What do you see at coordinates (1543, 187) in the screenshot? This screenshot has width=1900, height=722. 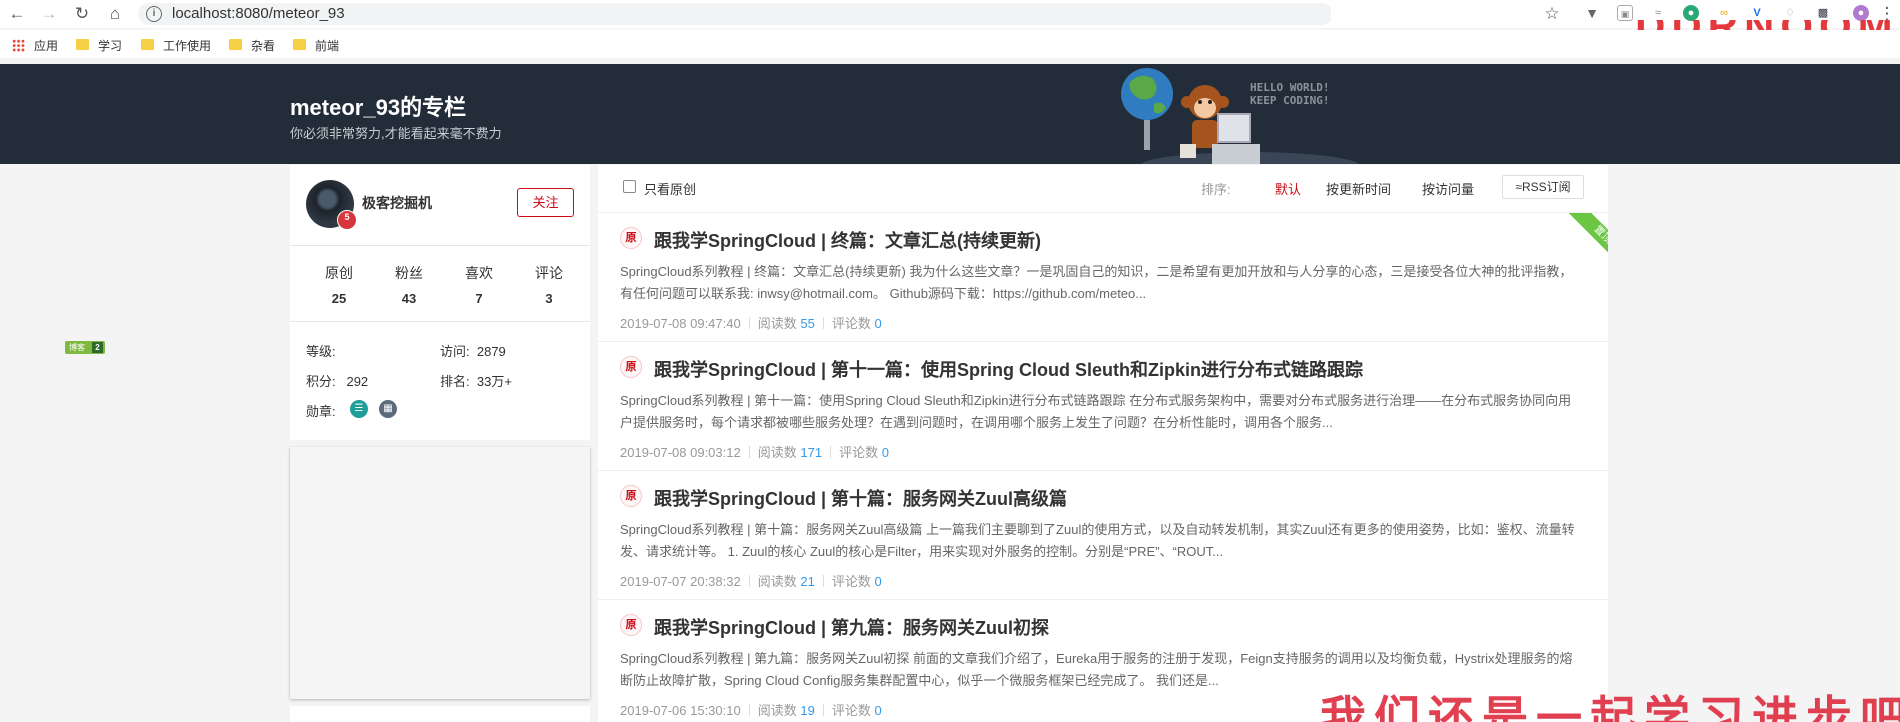 I see `rss-button: ≈RSS订阅` at bounding box center [1543, 187].